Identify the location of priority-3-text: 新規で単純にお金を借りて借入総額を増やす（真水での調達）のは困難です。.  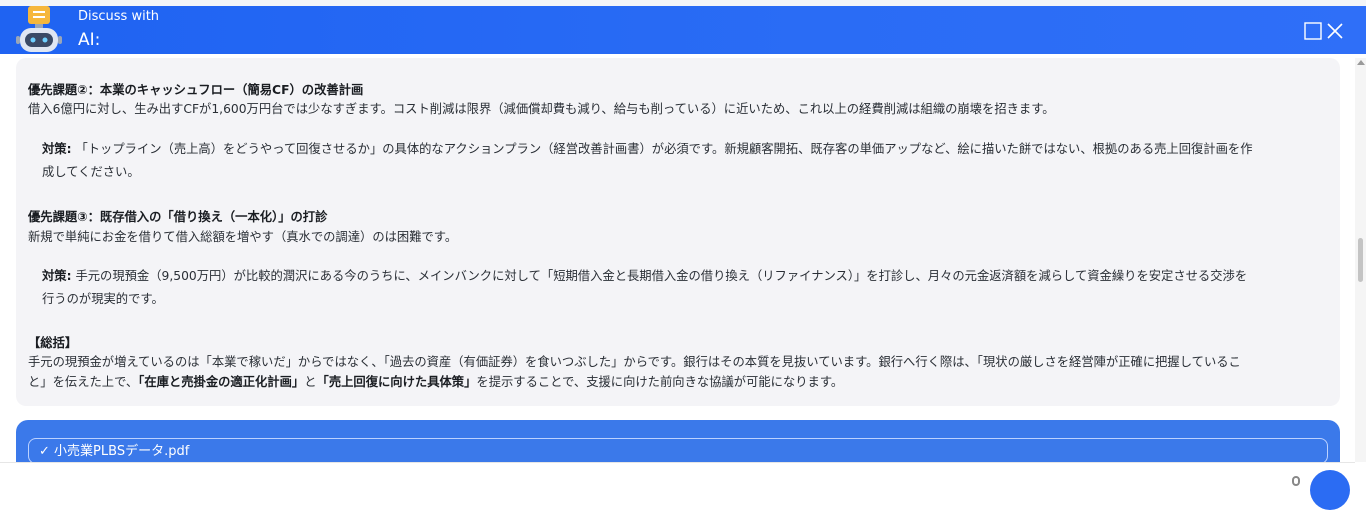
(243, 237).